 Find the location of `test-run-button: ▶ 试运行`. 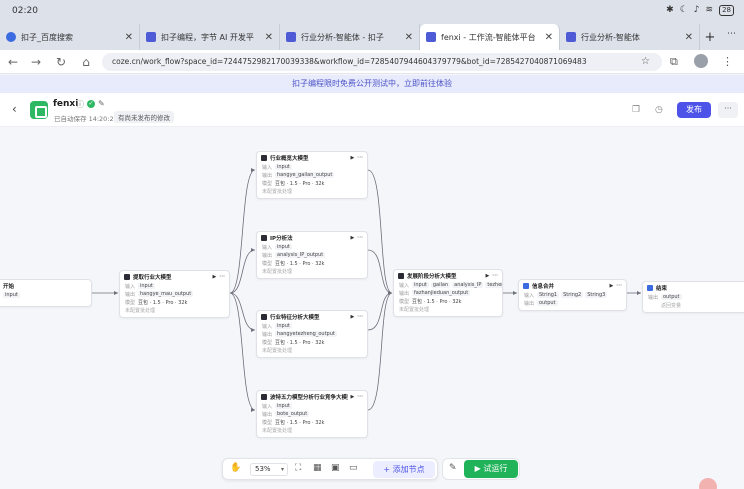

test-run-button: ▶ 试运行 is located at coordinates (491, 469).